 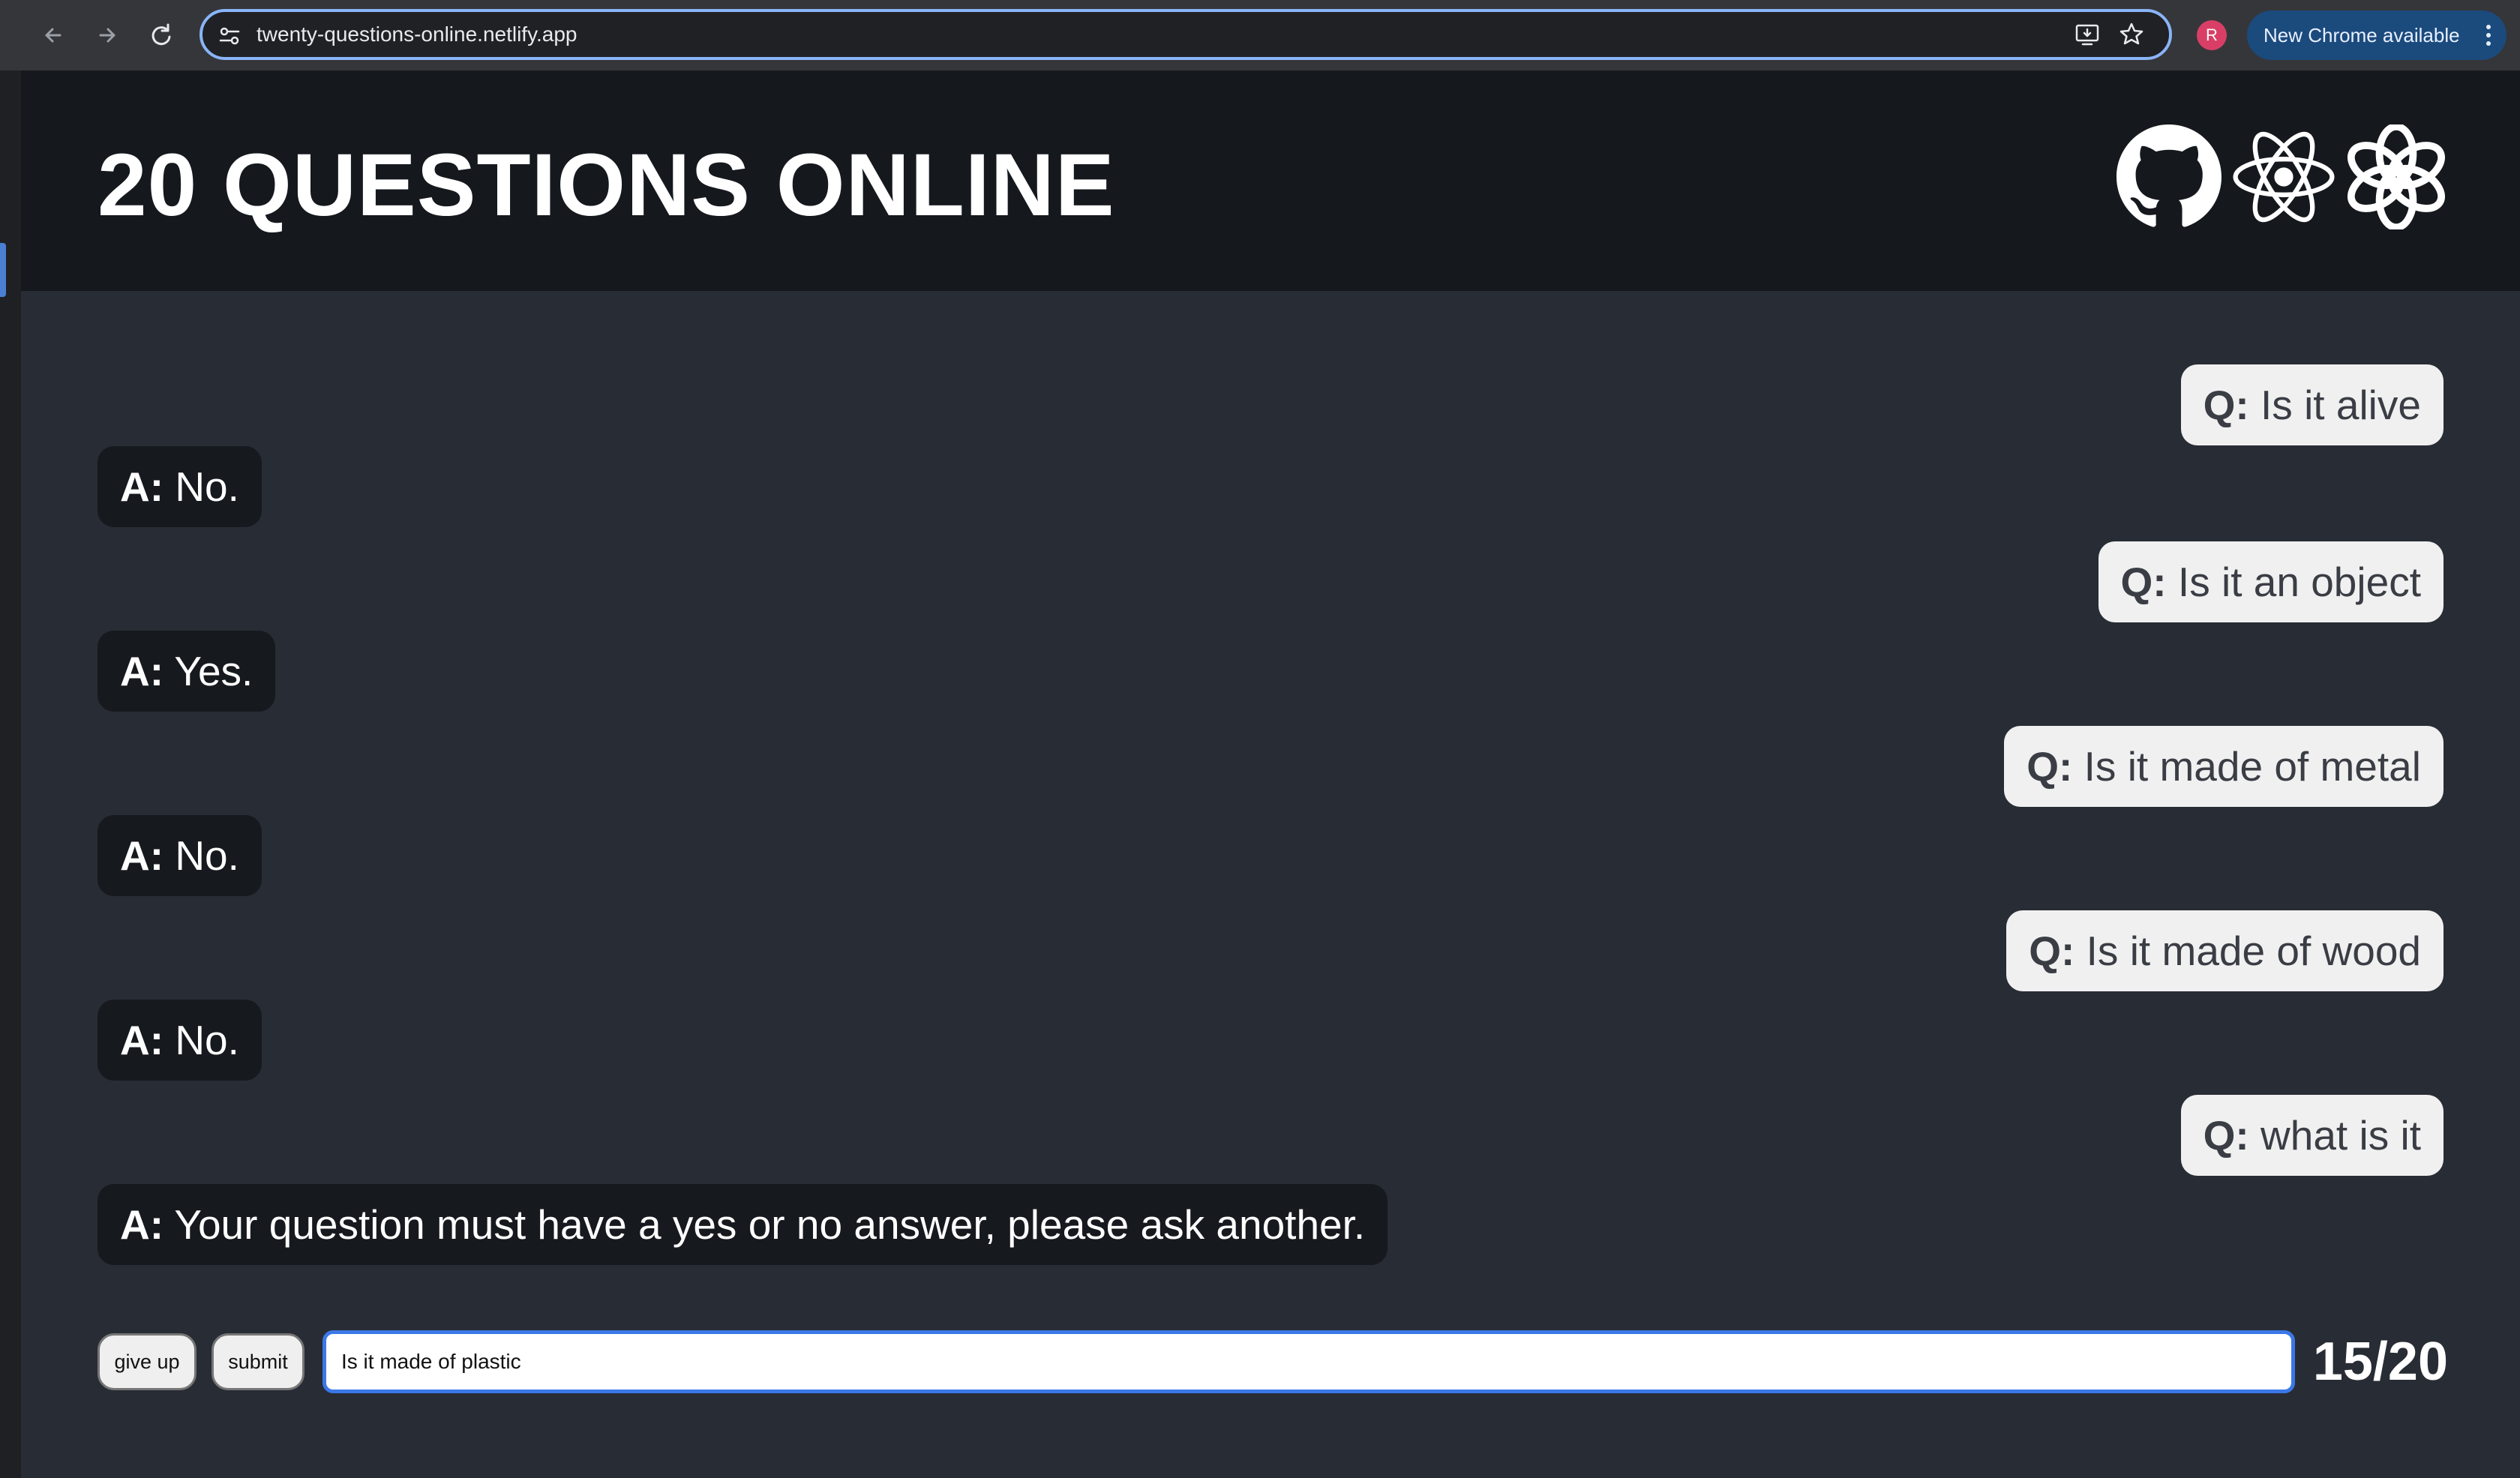 I want to click on question-bubble: Q: Is it made of wood, so click(x=2225, y=950).